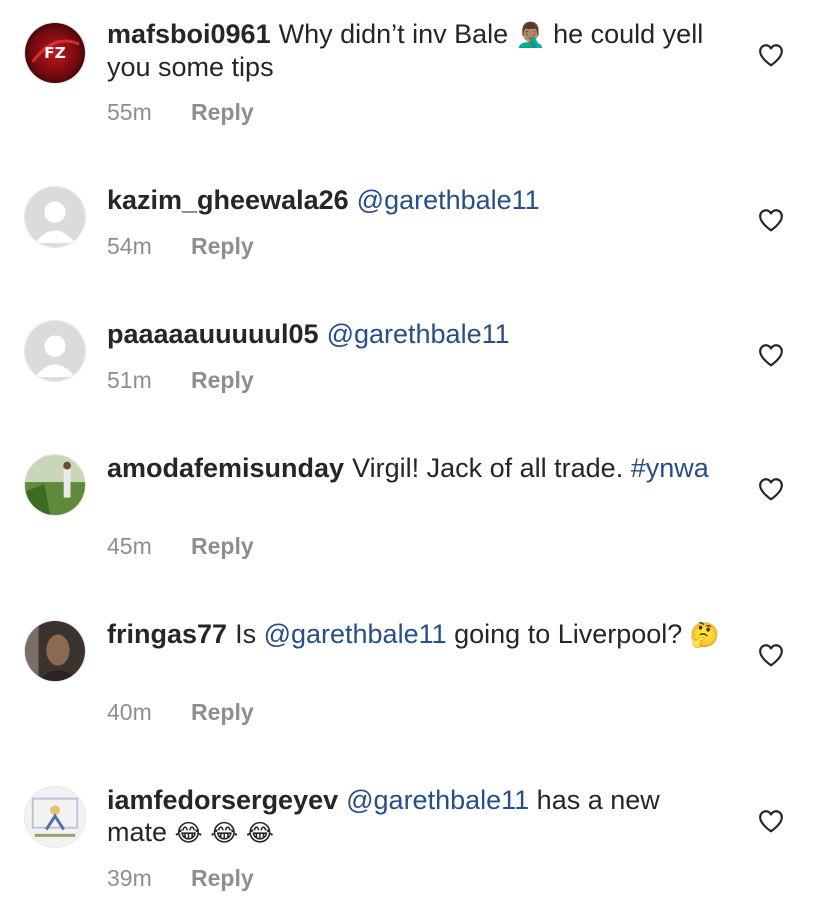  I want to click on hashtag-link: #ynwa, so click(670, 468).